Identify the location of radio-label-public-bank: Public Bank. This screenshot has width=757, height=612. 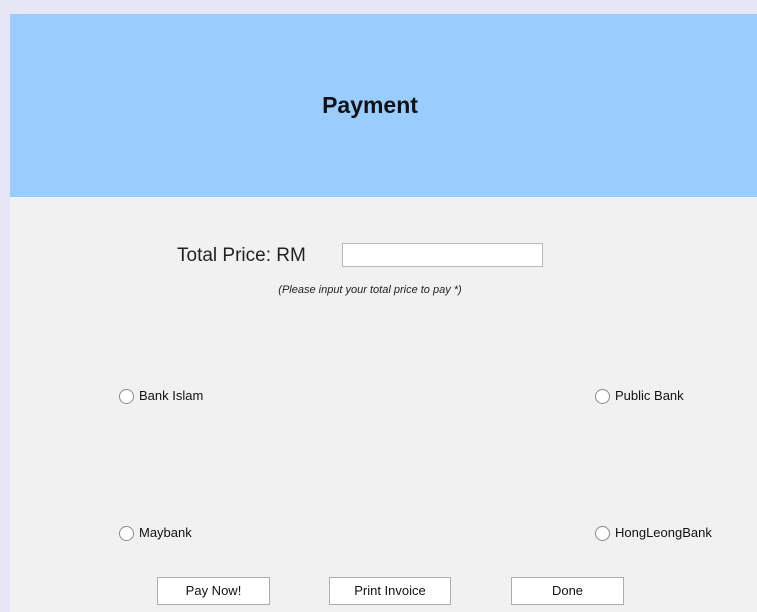
(649, 395).